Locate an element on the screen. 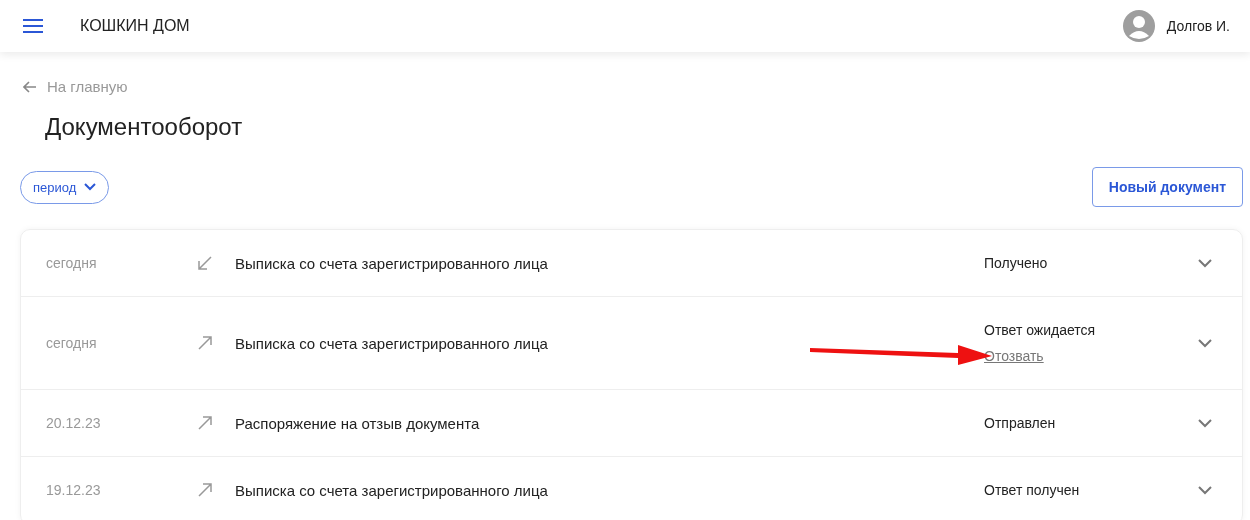 The width and height of the screenshot is (1250, 520). back-arrow-icon is located at coordinates (30, 86).